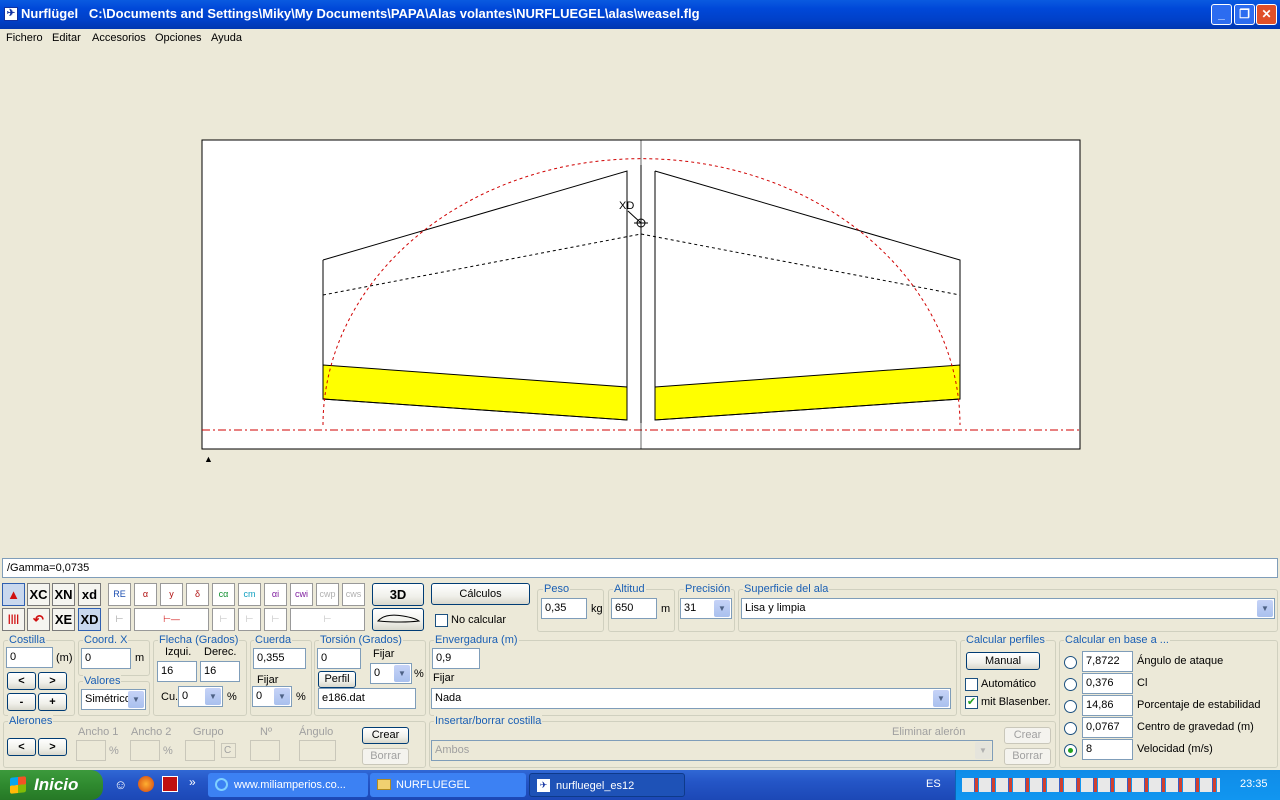  Describe the element at coordinates (119, 594) in the screenshot. I see `re-tool: RE` at that location.